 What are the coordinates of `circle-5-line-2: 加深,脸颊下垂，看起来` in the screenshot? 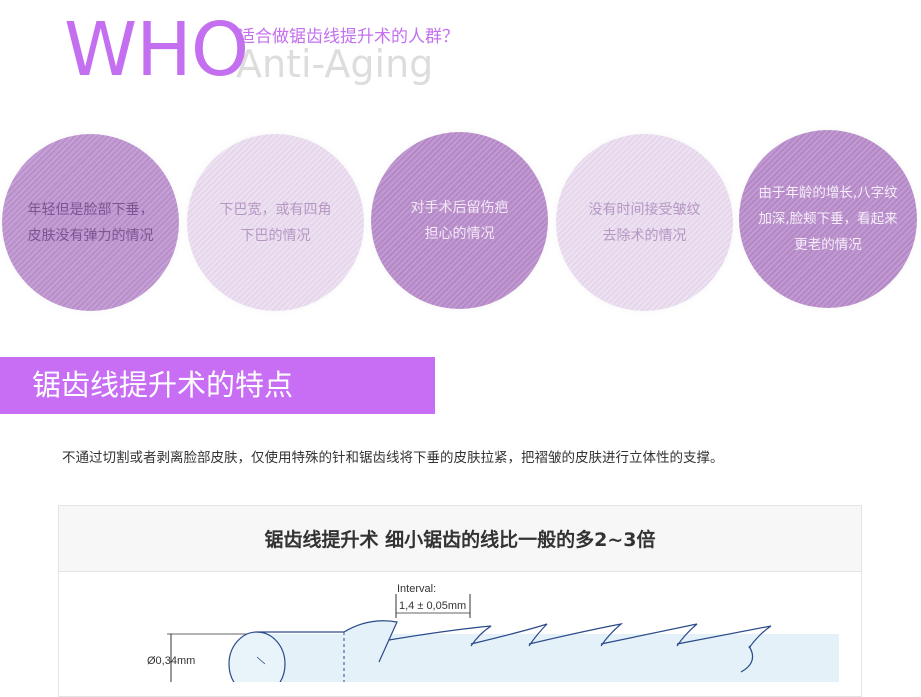 It's located at (828, 219).